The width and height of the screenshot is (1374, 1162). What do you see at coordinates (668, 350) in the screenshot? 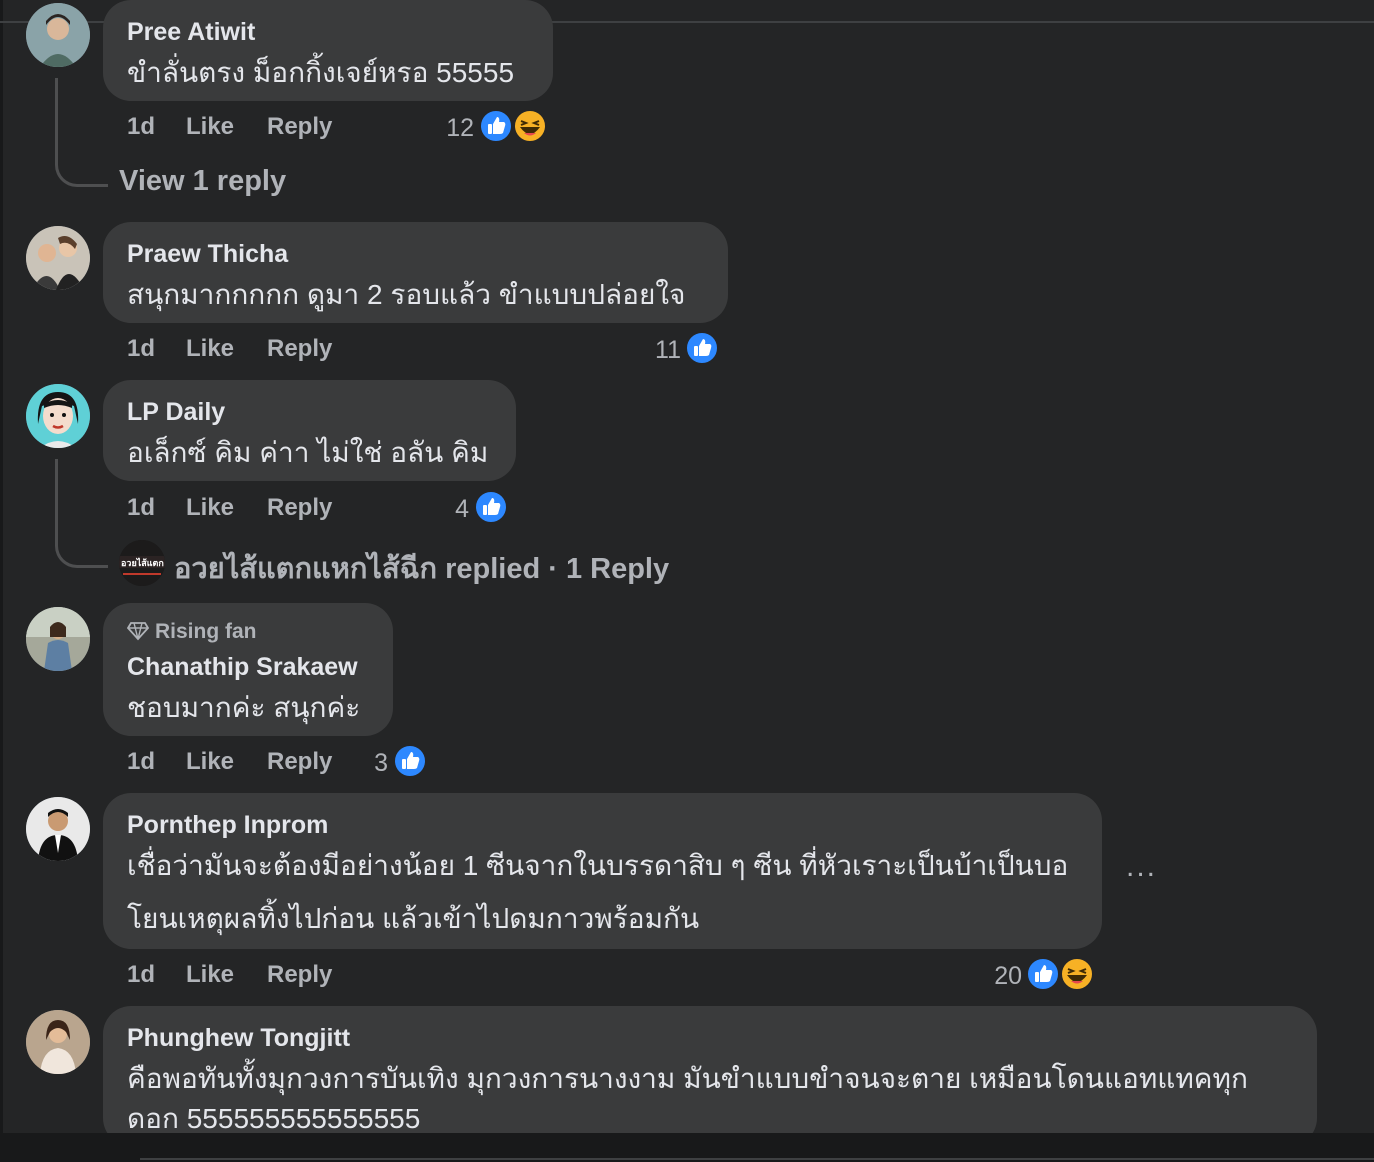
I see `reaction-count: 11` at bounding box center [668, 350].